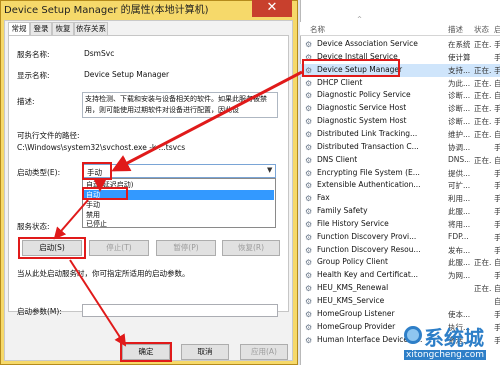 This screenshot has width=500, height=365. Describe the element at coordinates (351, 300) in the screenshot. I see `service-name: HEU_KMS_Service` at that location.